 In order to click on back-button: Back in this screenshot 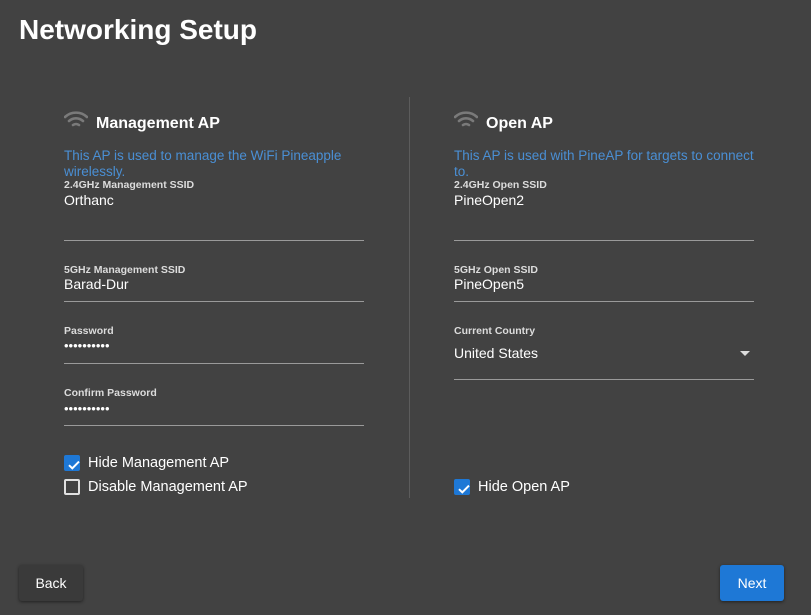, I will do `click(51, 583)`.